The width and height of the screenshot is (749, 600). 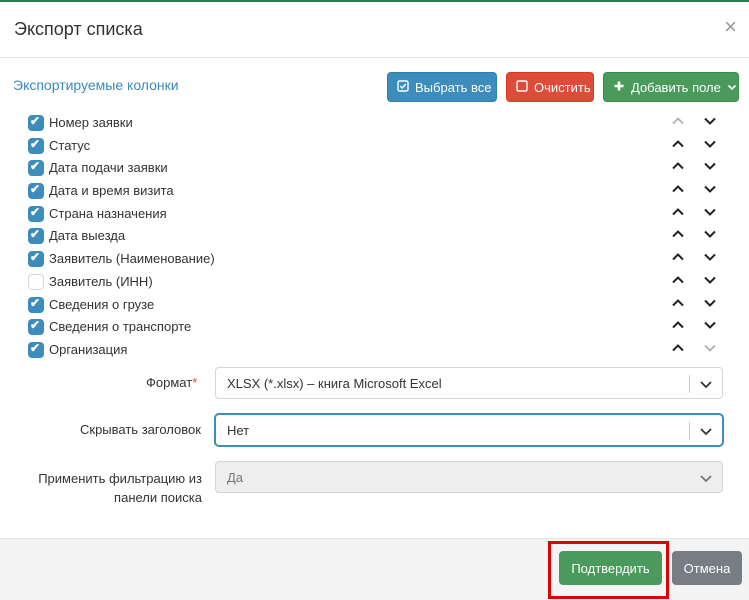 What do you see at coordinates (378, 327) in the screenshot?
I see `column-row: Сведения о транспорте` at bounding box center [378, 327].